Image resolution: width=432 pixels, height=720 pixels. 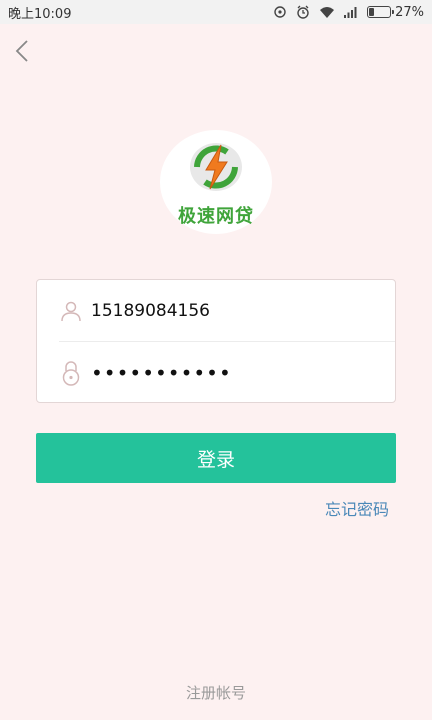 What do you see at coordinates (357, 508) in the screenshot?
I see `forgot-password-link: 忘记密码` at bounding box center [357, 508].